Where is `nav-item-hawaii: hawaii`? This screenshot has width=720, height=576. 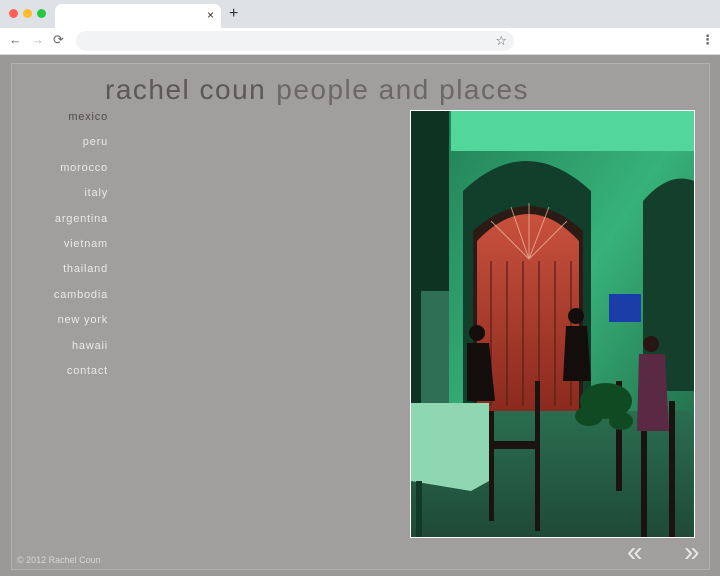 nav-item-hawaii: hawaii is located at coordinates (69, 351).